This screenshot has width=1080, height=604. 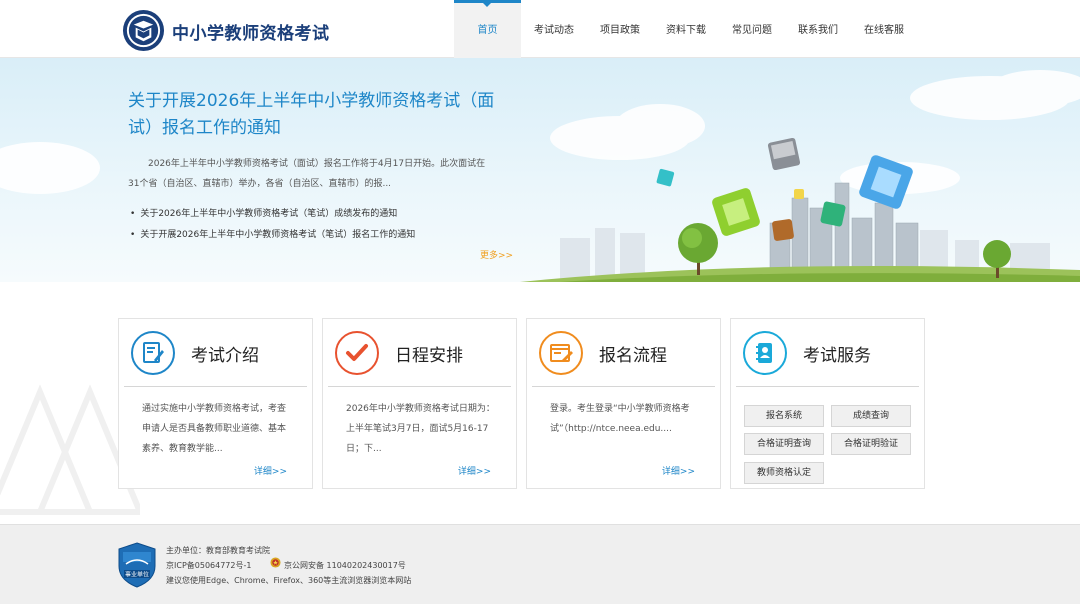 I want to click on certificate-query-button: 合格证明查询, so click(x=784, y=444).